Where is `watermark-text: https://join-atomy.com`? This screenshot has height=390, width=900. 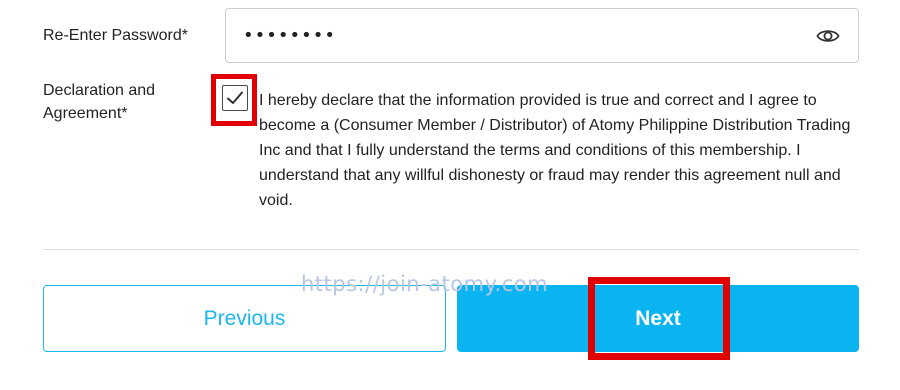
watermark-text: https://join-atomy.com is located at coordinates (425, 284).